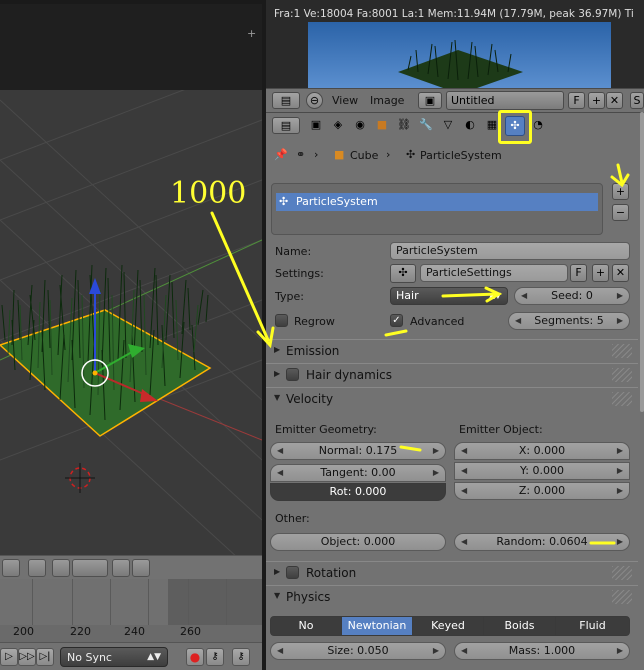 This screenshot has width=644, height=670. What do you see at coordinates (141, 568) in the screenshot?
I see `anim-render-icon` at bounding box center [141, 568].